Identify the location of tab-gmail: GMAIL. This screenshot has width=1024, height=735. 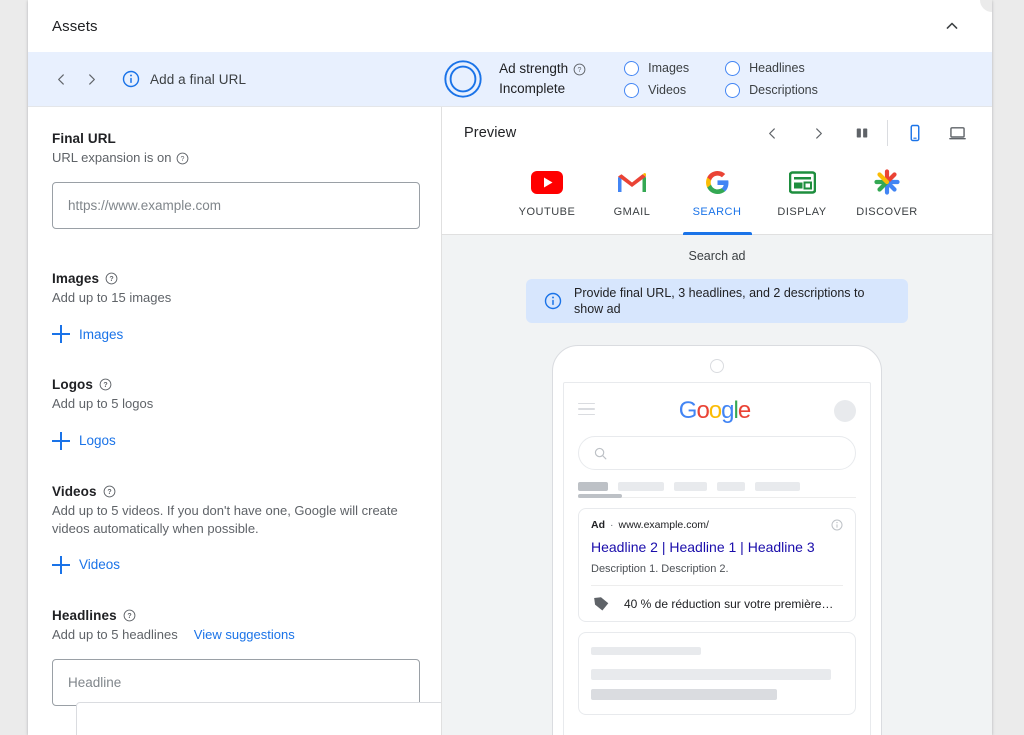
(632, 197).